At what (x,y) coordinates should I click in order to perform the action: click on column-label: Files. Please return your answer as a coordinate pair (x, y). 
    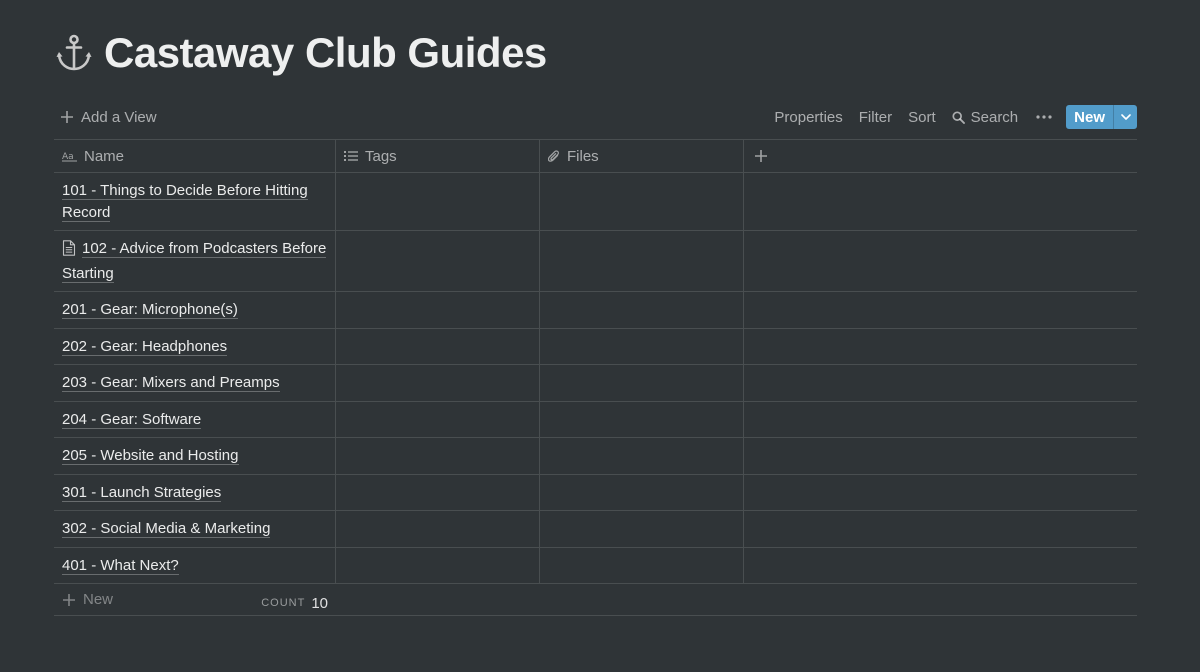
    Looking at the image, I should click on (583, 156).